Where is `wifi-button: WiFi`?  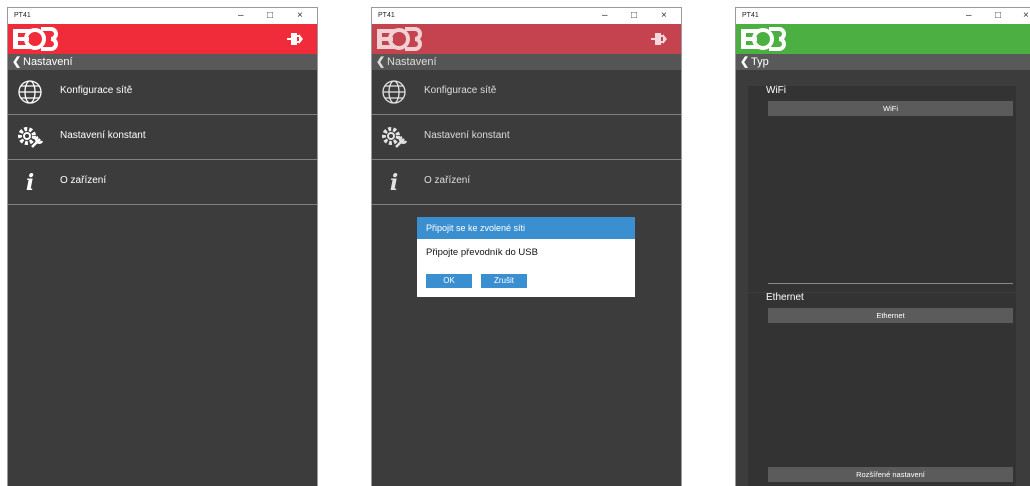
wifi-button: WiFi is located at coordinates (890, 108).